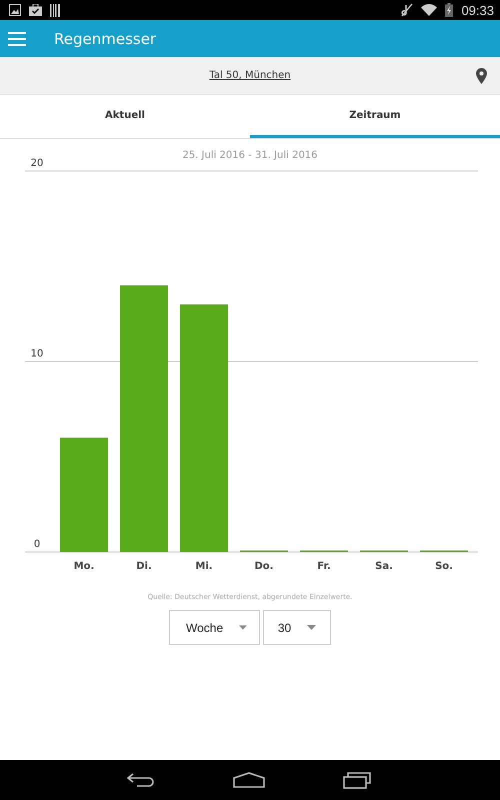 The height and width of the screenshot is (800, 500). Describe the element at coordinates (15, 10) in the screenshot. I see `image-icon` at that location.